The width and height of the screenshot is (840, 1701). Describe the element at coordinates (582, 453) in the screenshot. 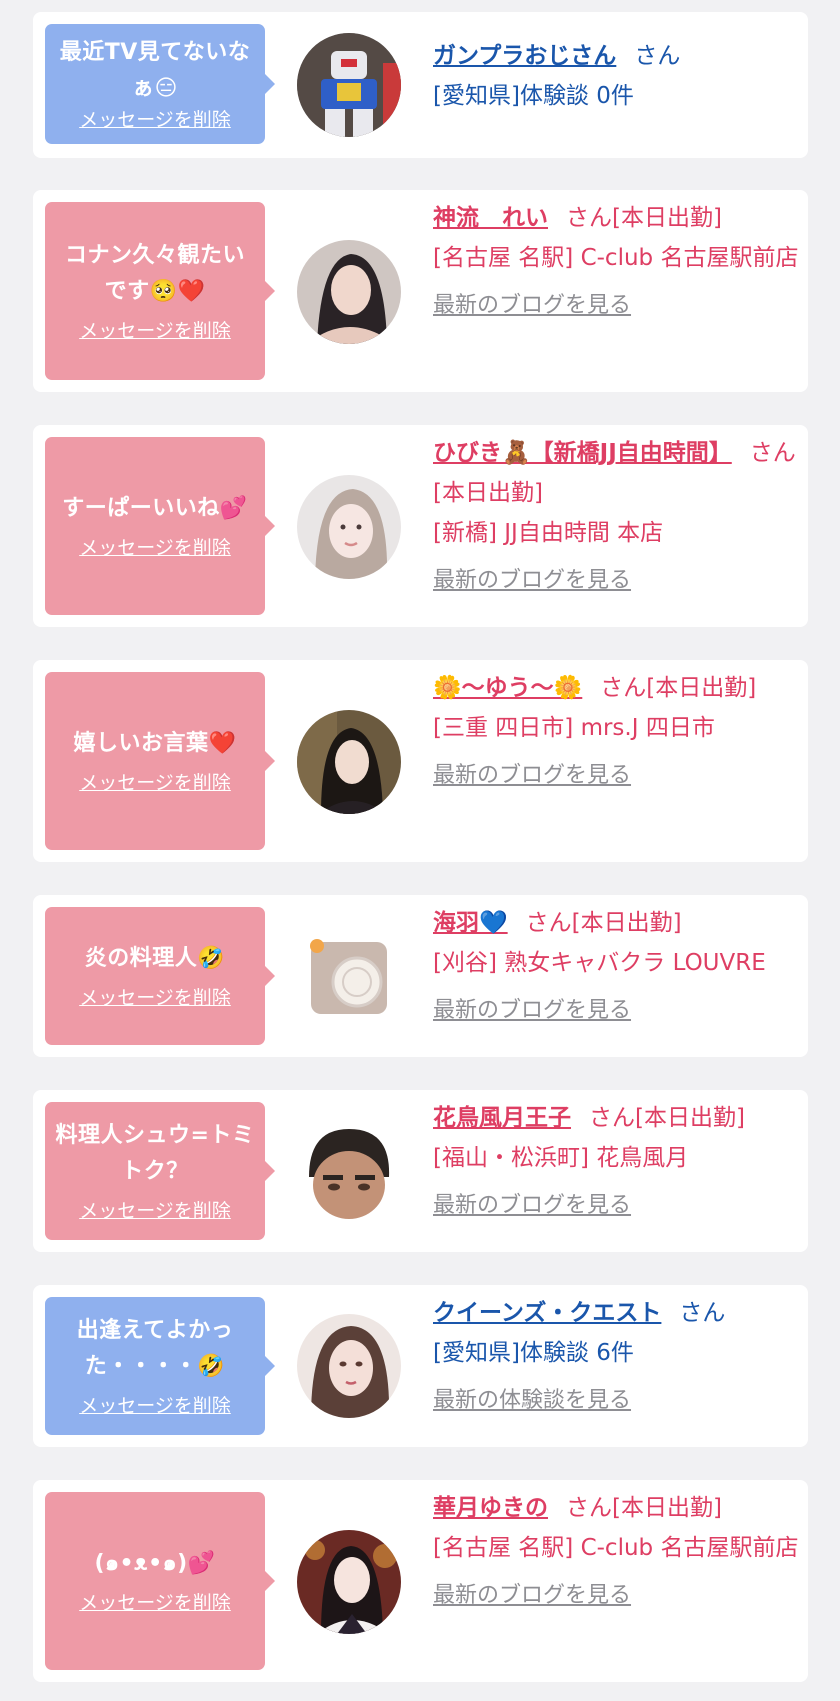

I see `cast-name-link: ひびき🧸【新橋JJ自由時間】` at that location.